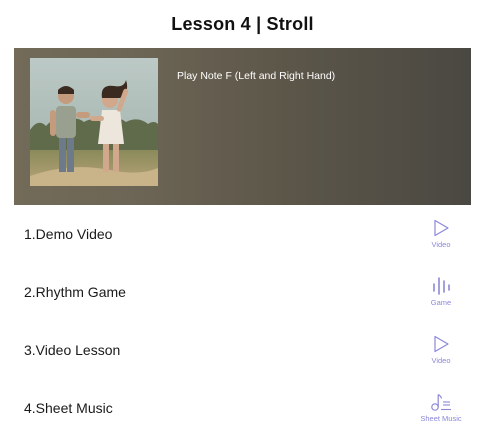 Image resolution: width=485 pixels, height=434 pixels. I want to click on list-item-sheet-music: 4.Sheet Music Sheet Music, so click(242, 406).